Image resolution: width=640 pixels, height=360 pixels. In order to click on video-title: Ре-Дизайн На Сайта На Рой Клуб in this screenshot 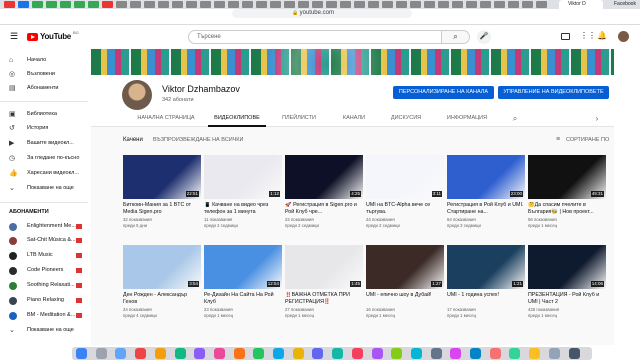, I will do `click(243, 299)`.